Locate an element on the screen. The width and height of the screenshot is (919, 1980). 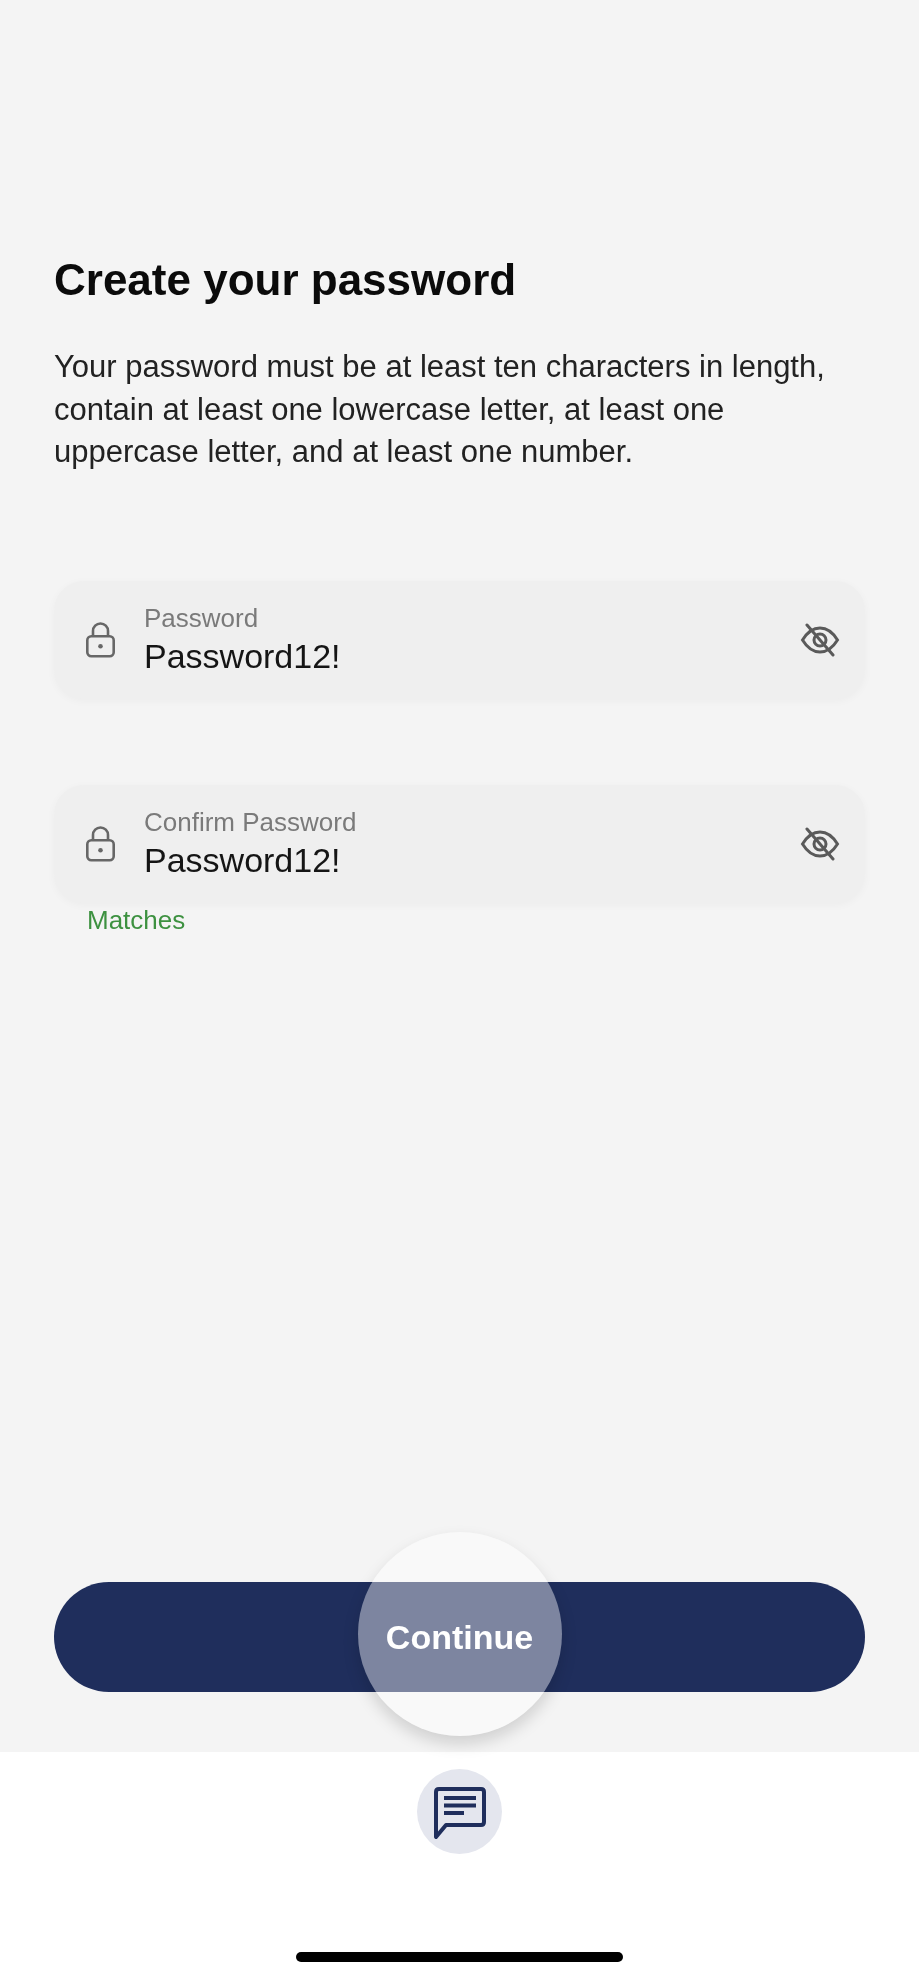
field-label: Confirm Password is located at coordinates (250, 822).